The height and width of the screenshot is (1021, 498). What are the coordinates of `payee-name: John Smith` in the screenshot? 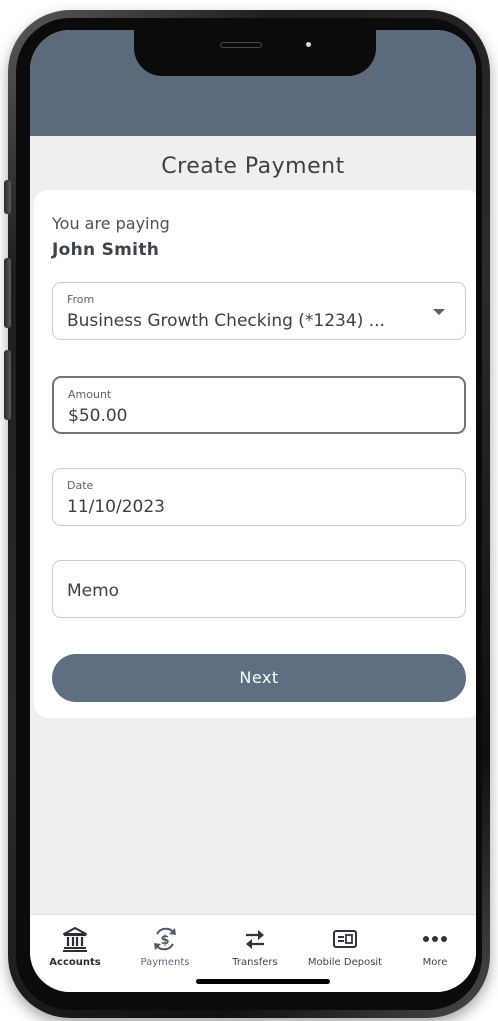 It's located at (106, 250).